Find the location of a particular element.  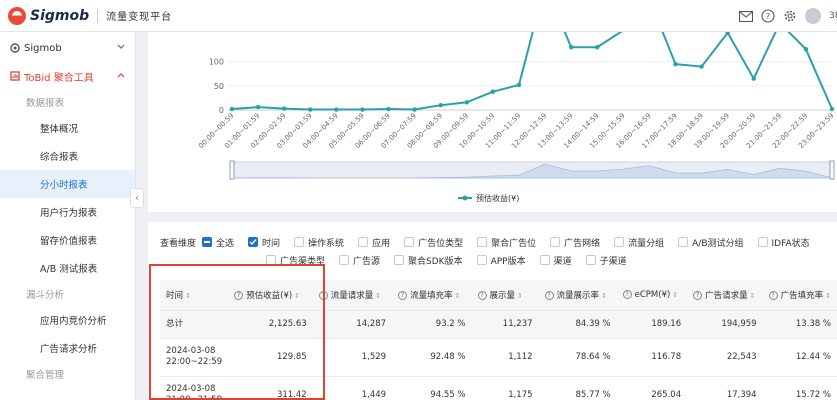

filter-checkbox: 广告渠类型 is located at coordinates (295, 260).